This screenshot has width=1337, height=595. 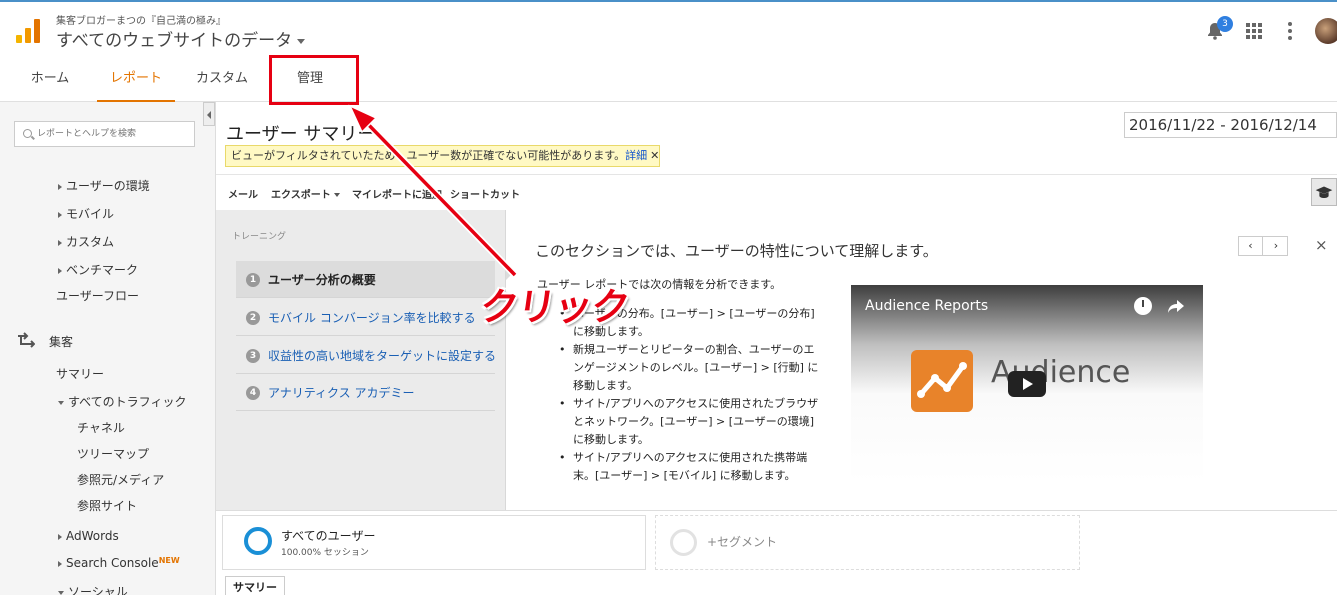 What do you see at coordinates (243, 193) in the screenshot?
I see `email-button: メール` at bounding box center [243, 193].